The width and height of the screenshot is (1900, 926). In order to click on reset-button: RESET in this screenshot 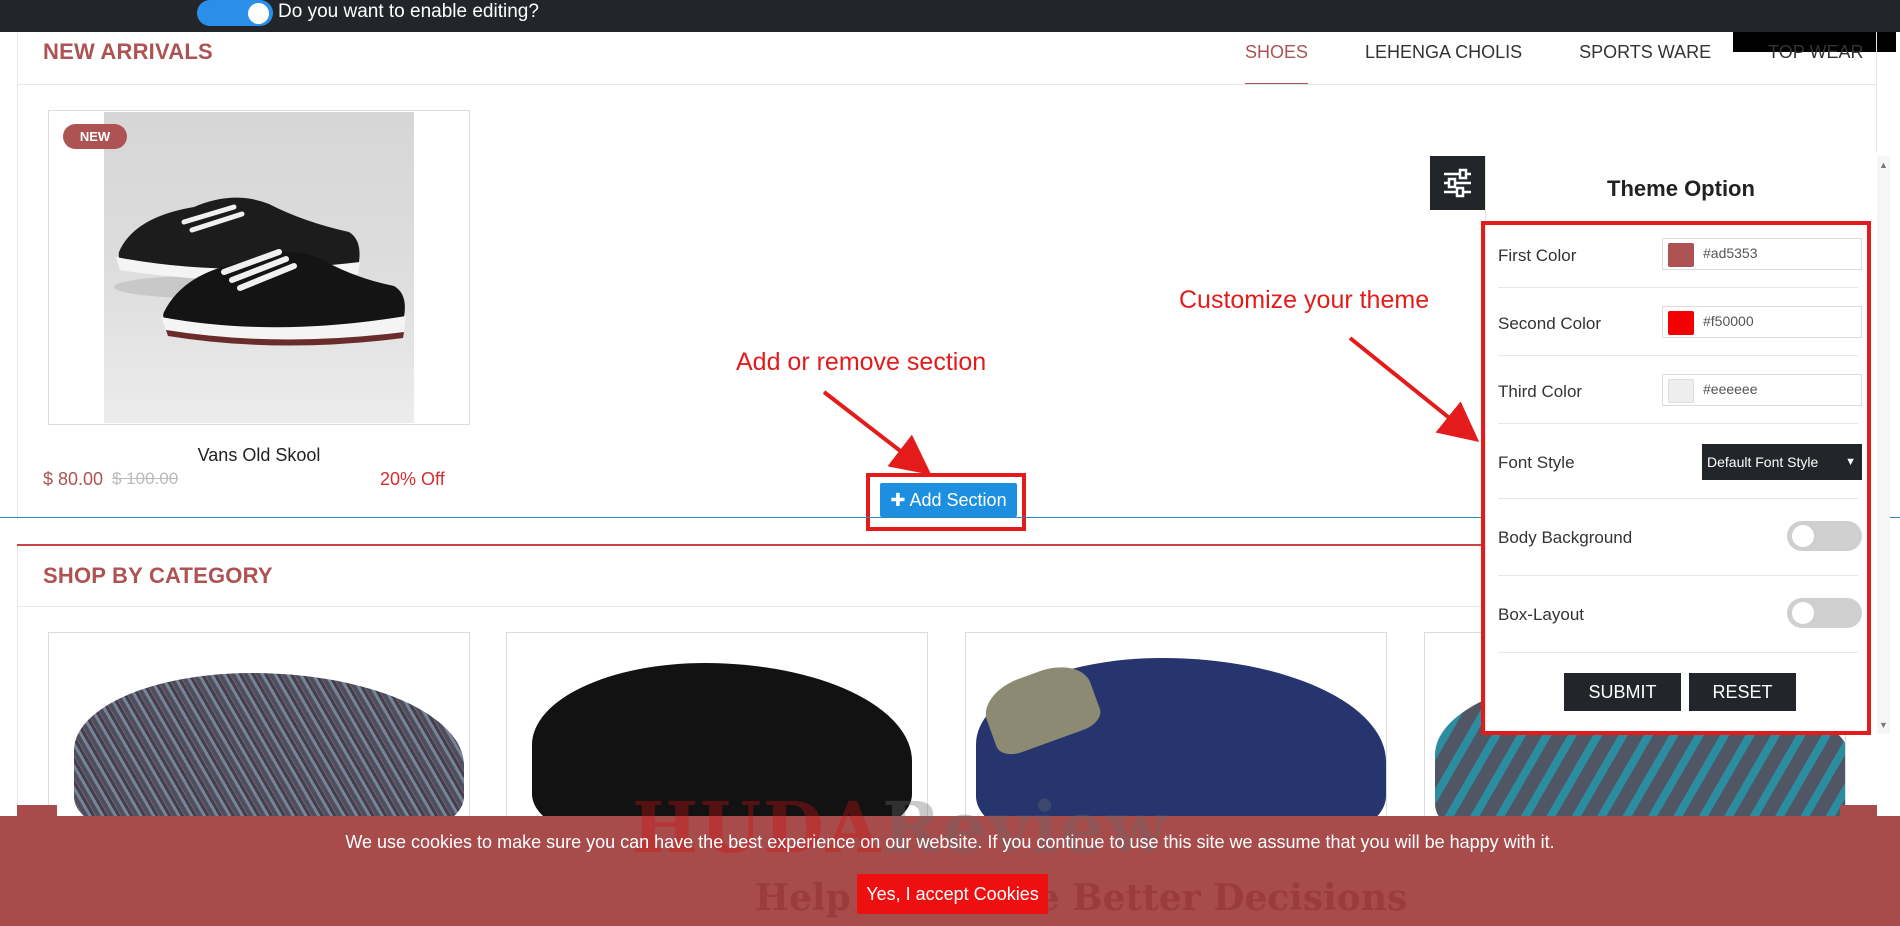, I will do `click(1742, 692)`.